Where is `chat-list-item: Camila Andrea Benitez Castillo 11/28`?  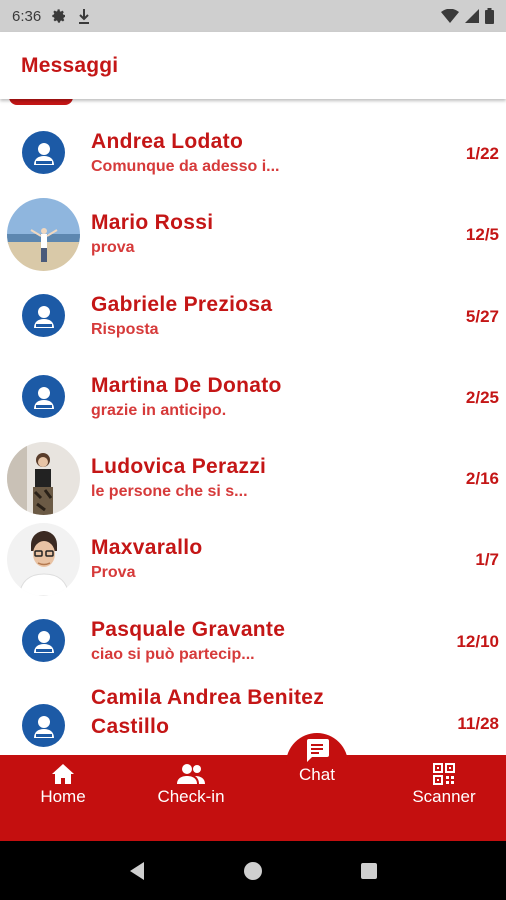
chat-list-item: Camila Andrea Benitez Castillo 11/28 is located at coordinates (253, 719).